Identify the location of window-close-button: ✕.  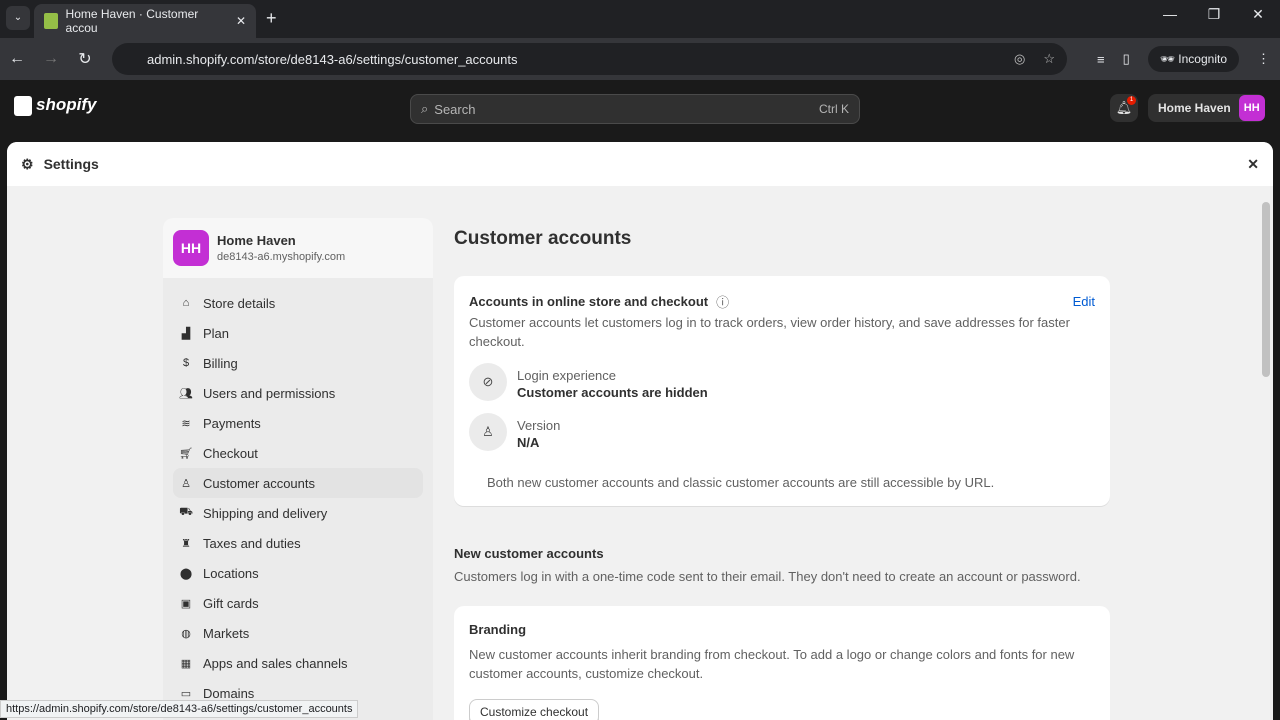
(1258, 14).